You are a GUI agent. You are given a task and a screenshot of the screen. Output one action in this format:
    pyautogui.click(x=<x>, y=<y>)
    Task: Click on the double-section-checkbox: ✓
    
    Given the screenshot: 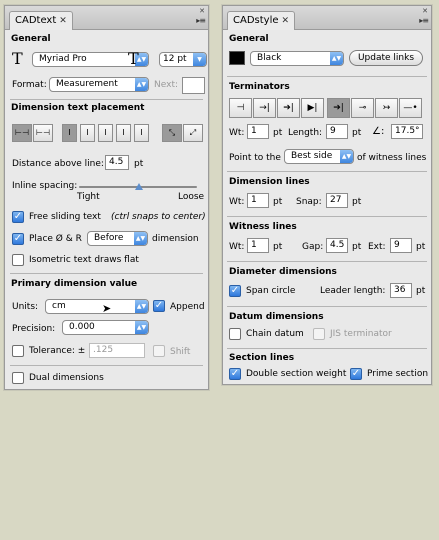 What is the action you would take?
    pyautogui.click(x=235, y=374)
    